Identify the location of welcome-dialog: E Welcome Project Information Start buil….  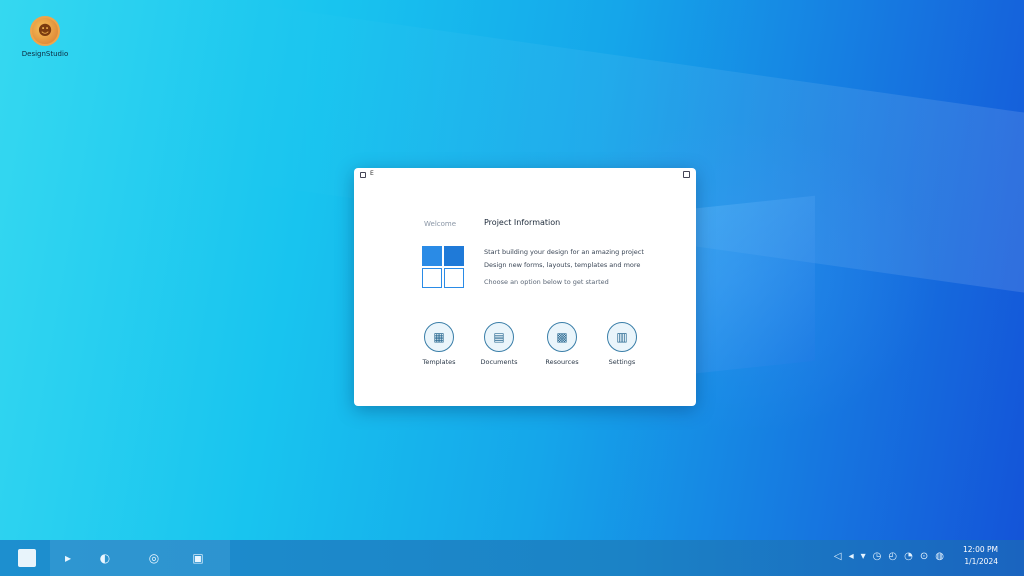
(525, 287).